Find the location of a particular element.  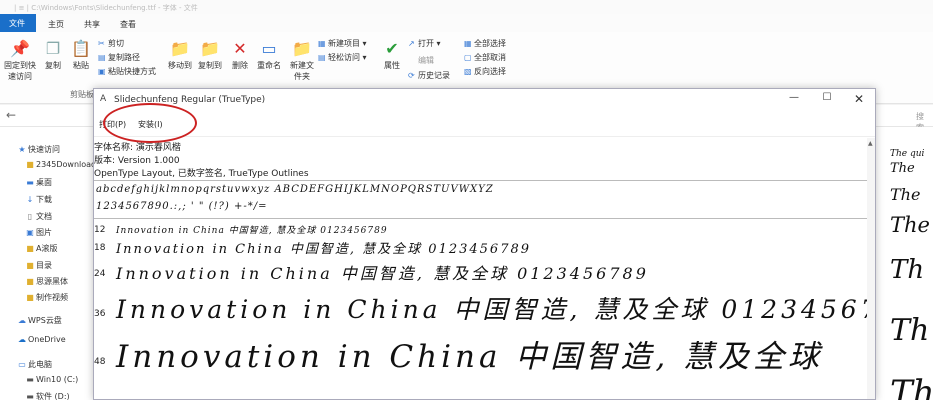

pin-label: 固定到快速访问 is located at coordinates (20, 71).